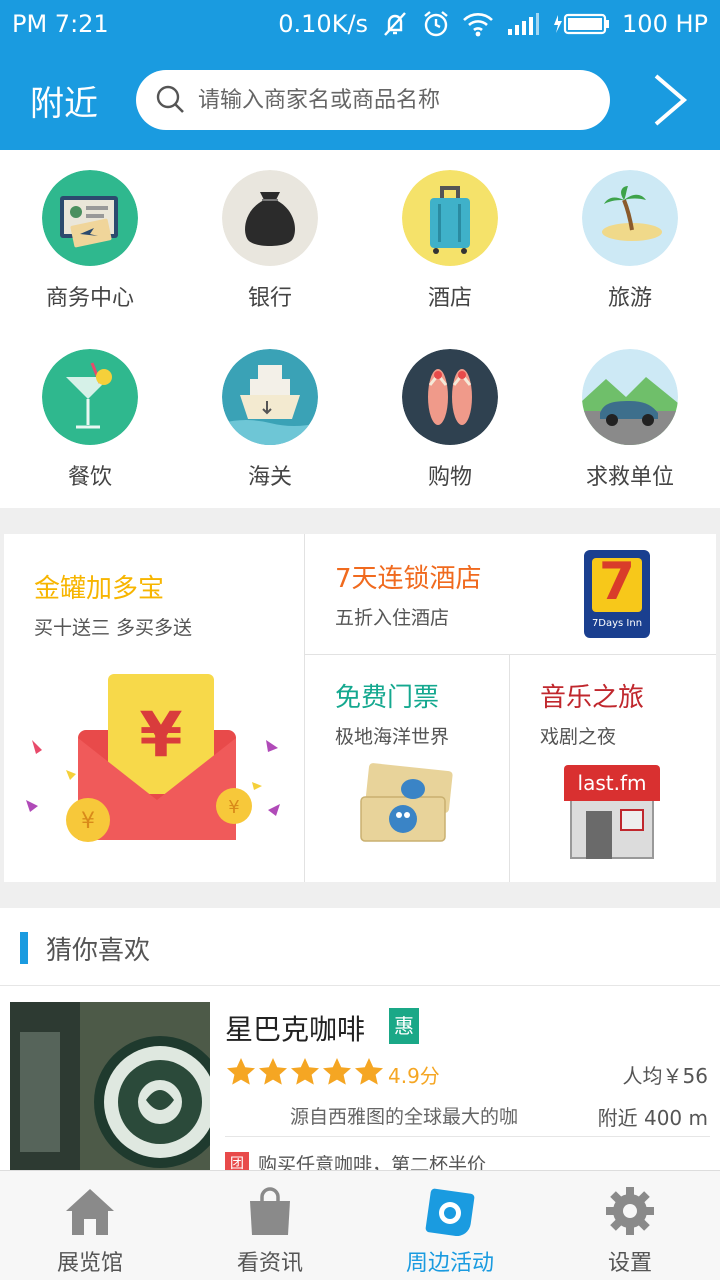 This screenshot has height=1280, width=720. Describe the element at coordinates (414, 1076) in the screenshot. I see `rating-score: 4.9分` at that location.